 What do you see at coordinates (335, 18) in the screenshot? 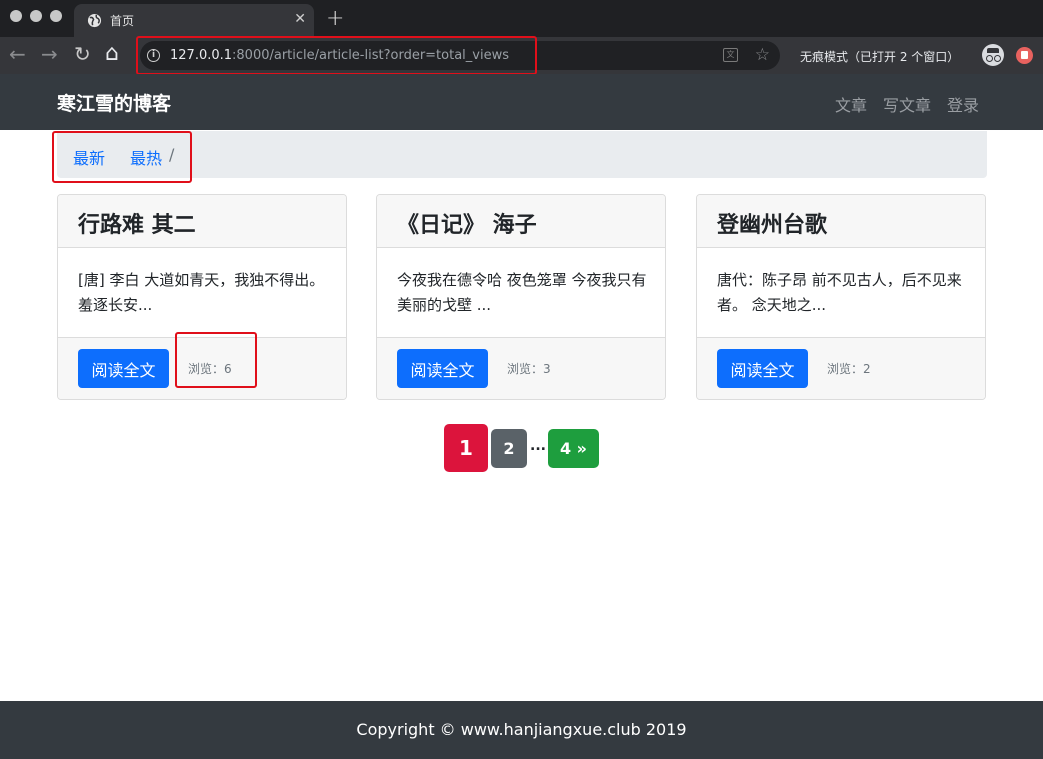
I see `new-tab-button: +` at bounding box center [335, 18].